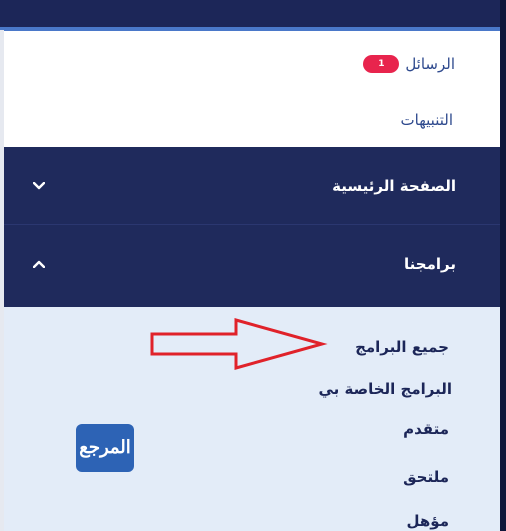  I want to click on nav-home-label: الصفحة الرئيسية, so click(394, 186).